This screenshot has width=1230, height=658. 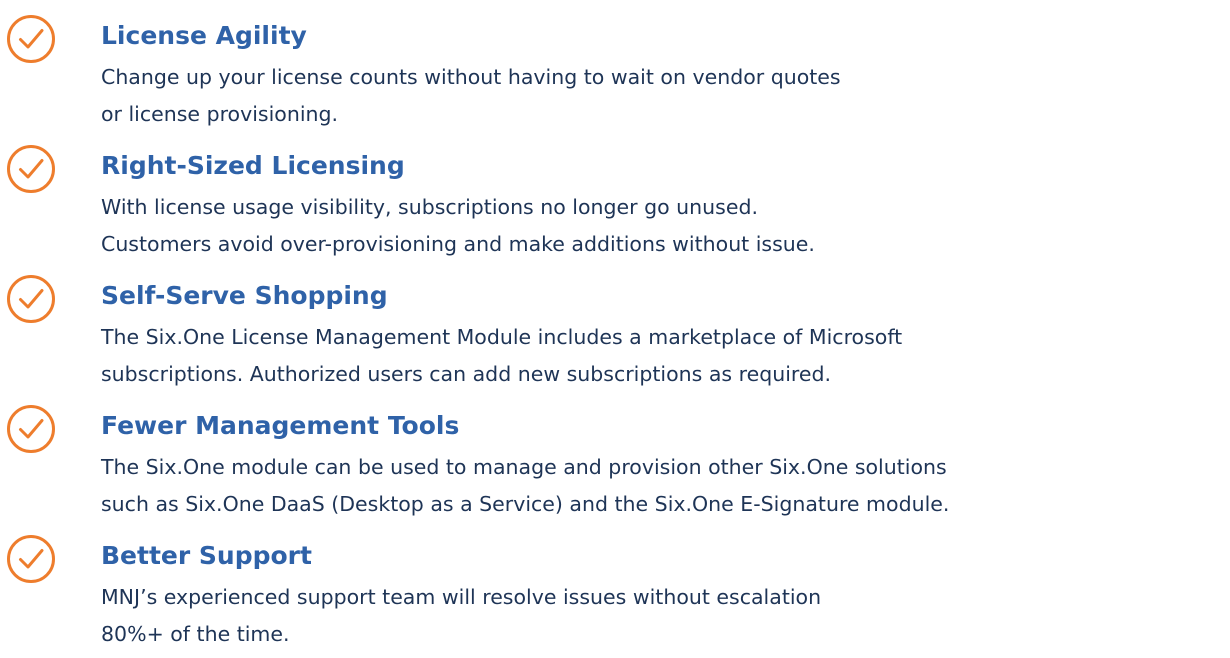 What do you see at coordinates (206, 555) in the screenshot?
I see `feature-title: Better Support` at bounding box center [206, 555].